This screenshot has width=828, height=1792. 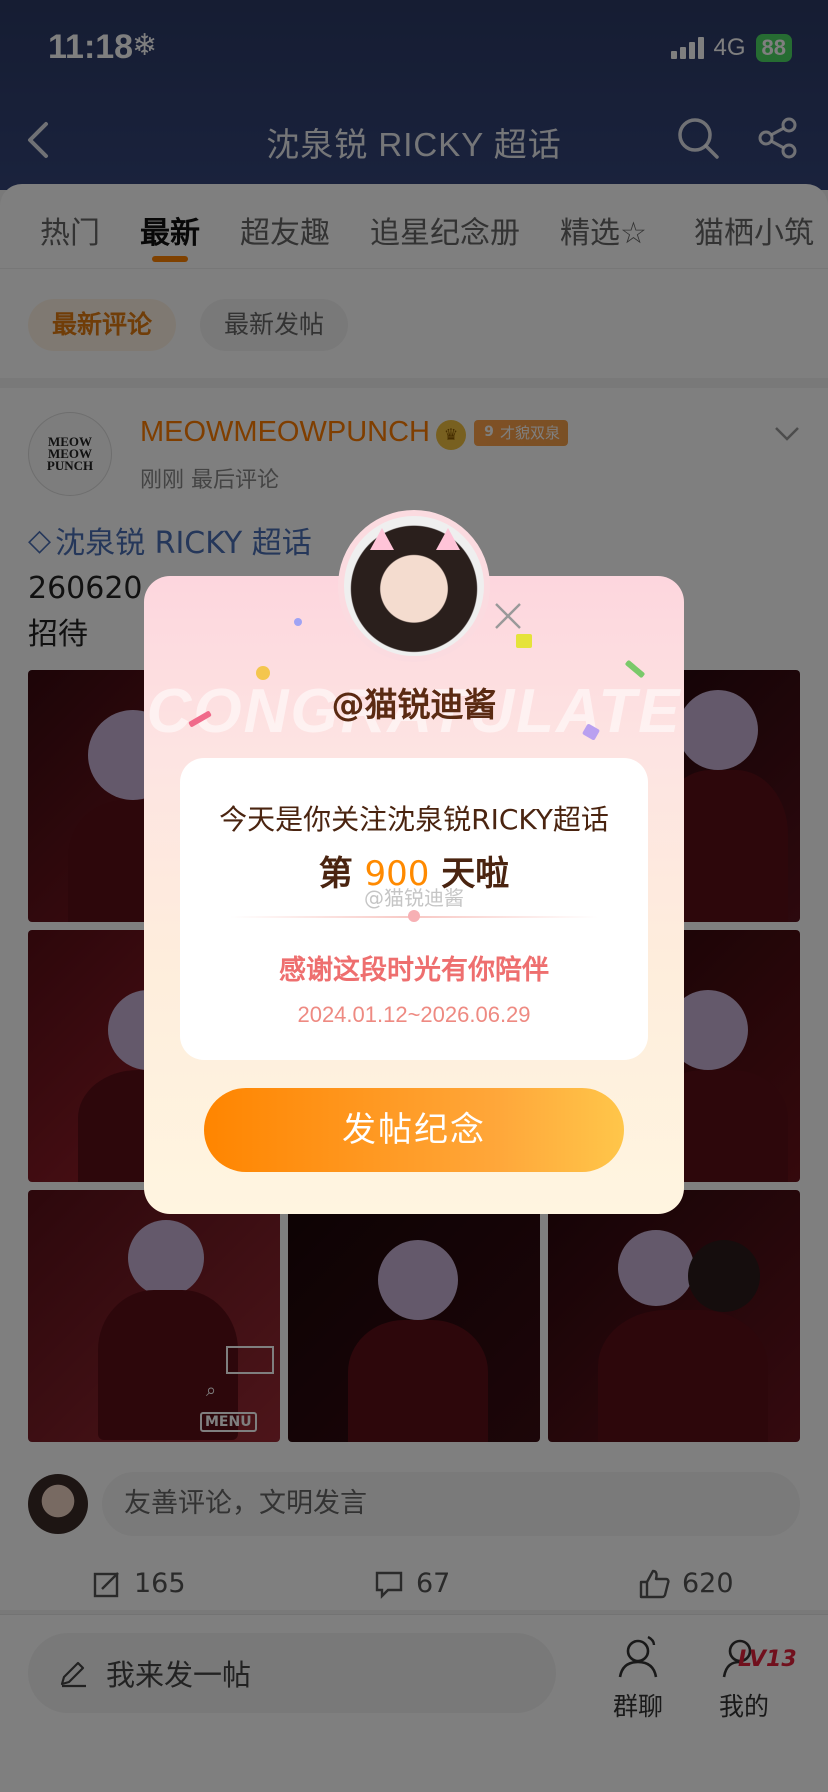 I want to click on modal-avatar, so click(x=414, y=586).